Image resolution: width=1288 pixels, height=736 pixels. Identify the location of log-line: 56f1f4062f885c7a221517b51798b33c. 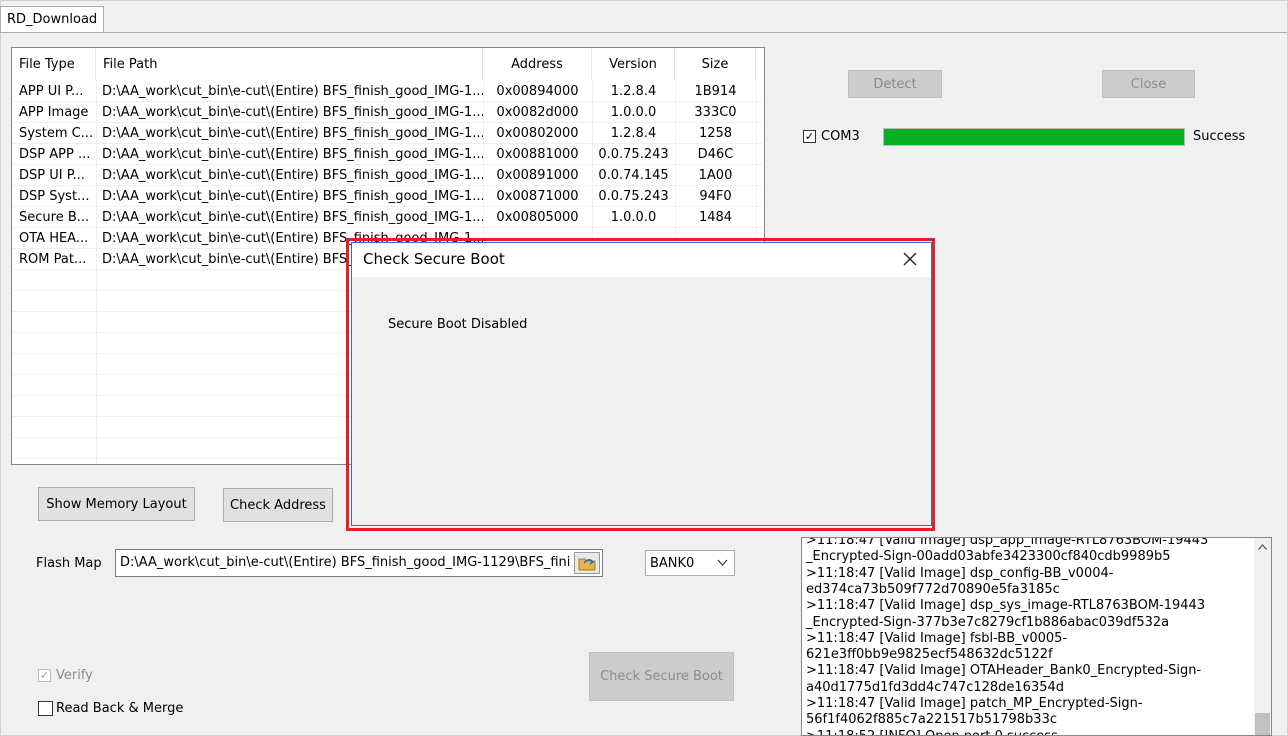
(931, 720).